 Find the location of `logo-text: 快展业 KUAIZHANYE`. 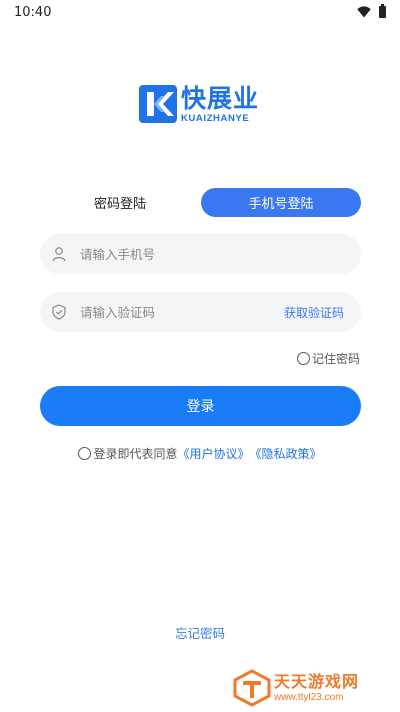

logo-text: 快展业 KUAIZHANYE is located at coordinates (220, 103).